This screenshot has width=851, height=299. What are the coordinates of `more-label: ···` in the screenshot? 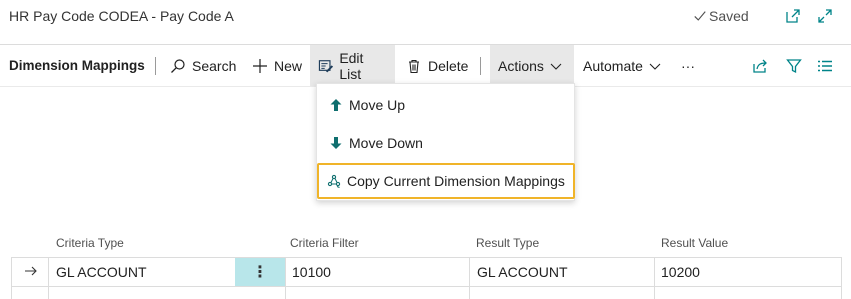 It's located at (688, 65).